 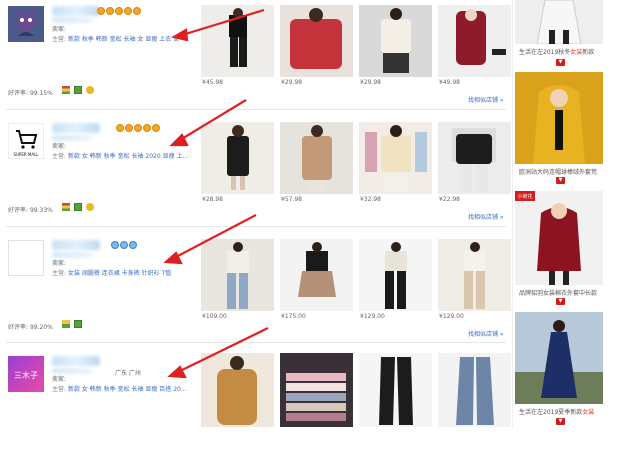 I want to click on product-price: ¥57.98, so click(x=291, y=199).